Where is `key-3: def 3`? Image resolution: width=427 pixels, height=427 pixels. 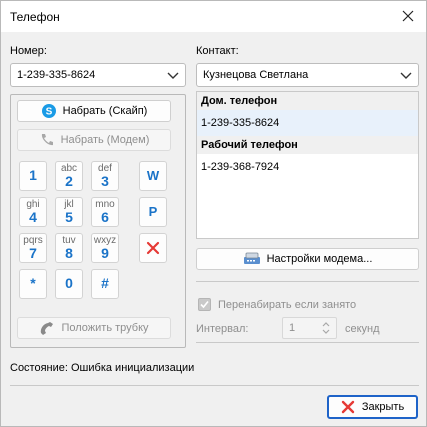 key-3: def 3 is located at coordinates (105, 176).